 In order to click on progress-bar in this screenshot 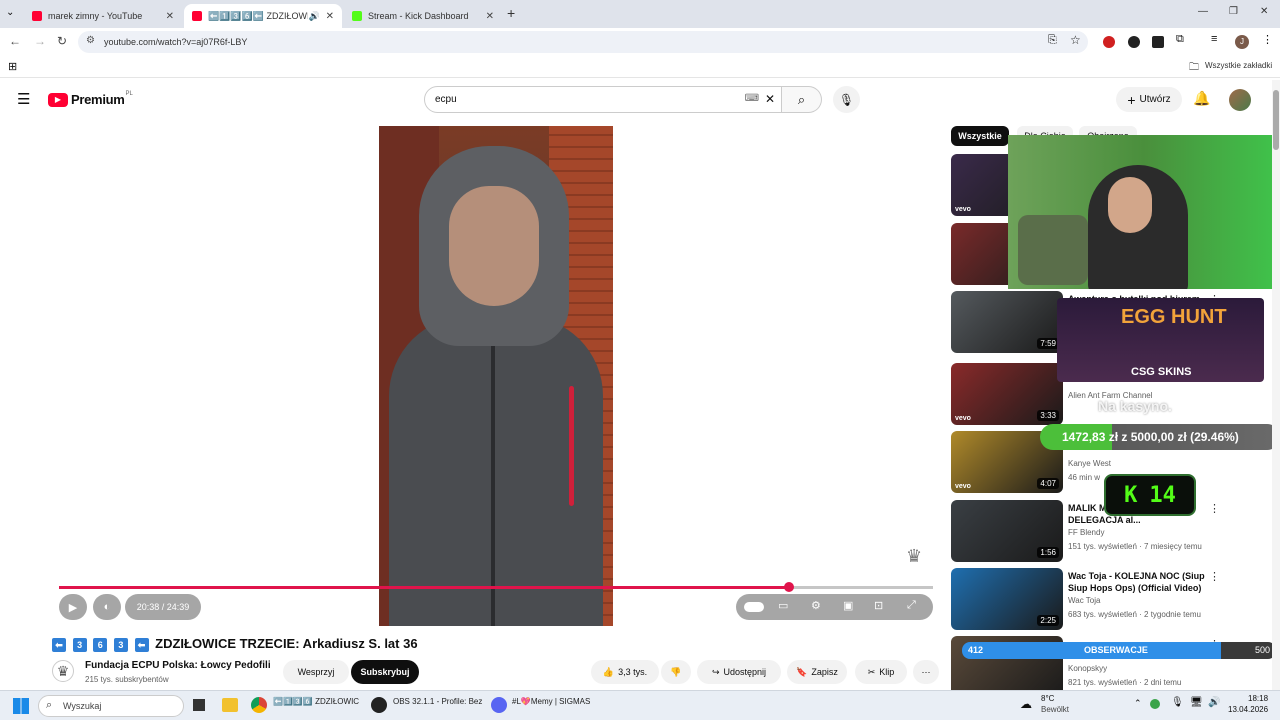, I will do `click(496, 587)`.